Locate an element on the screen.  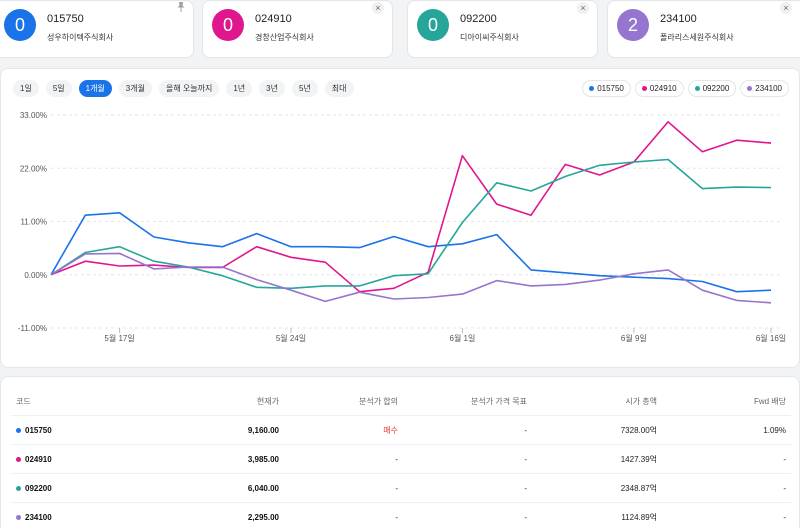
row-code-text: 024910 is located at coordinates (38, 459).